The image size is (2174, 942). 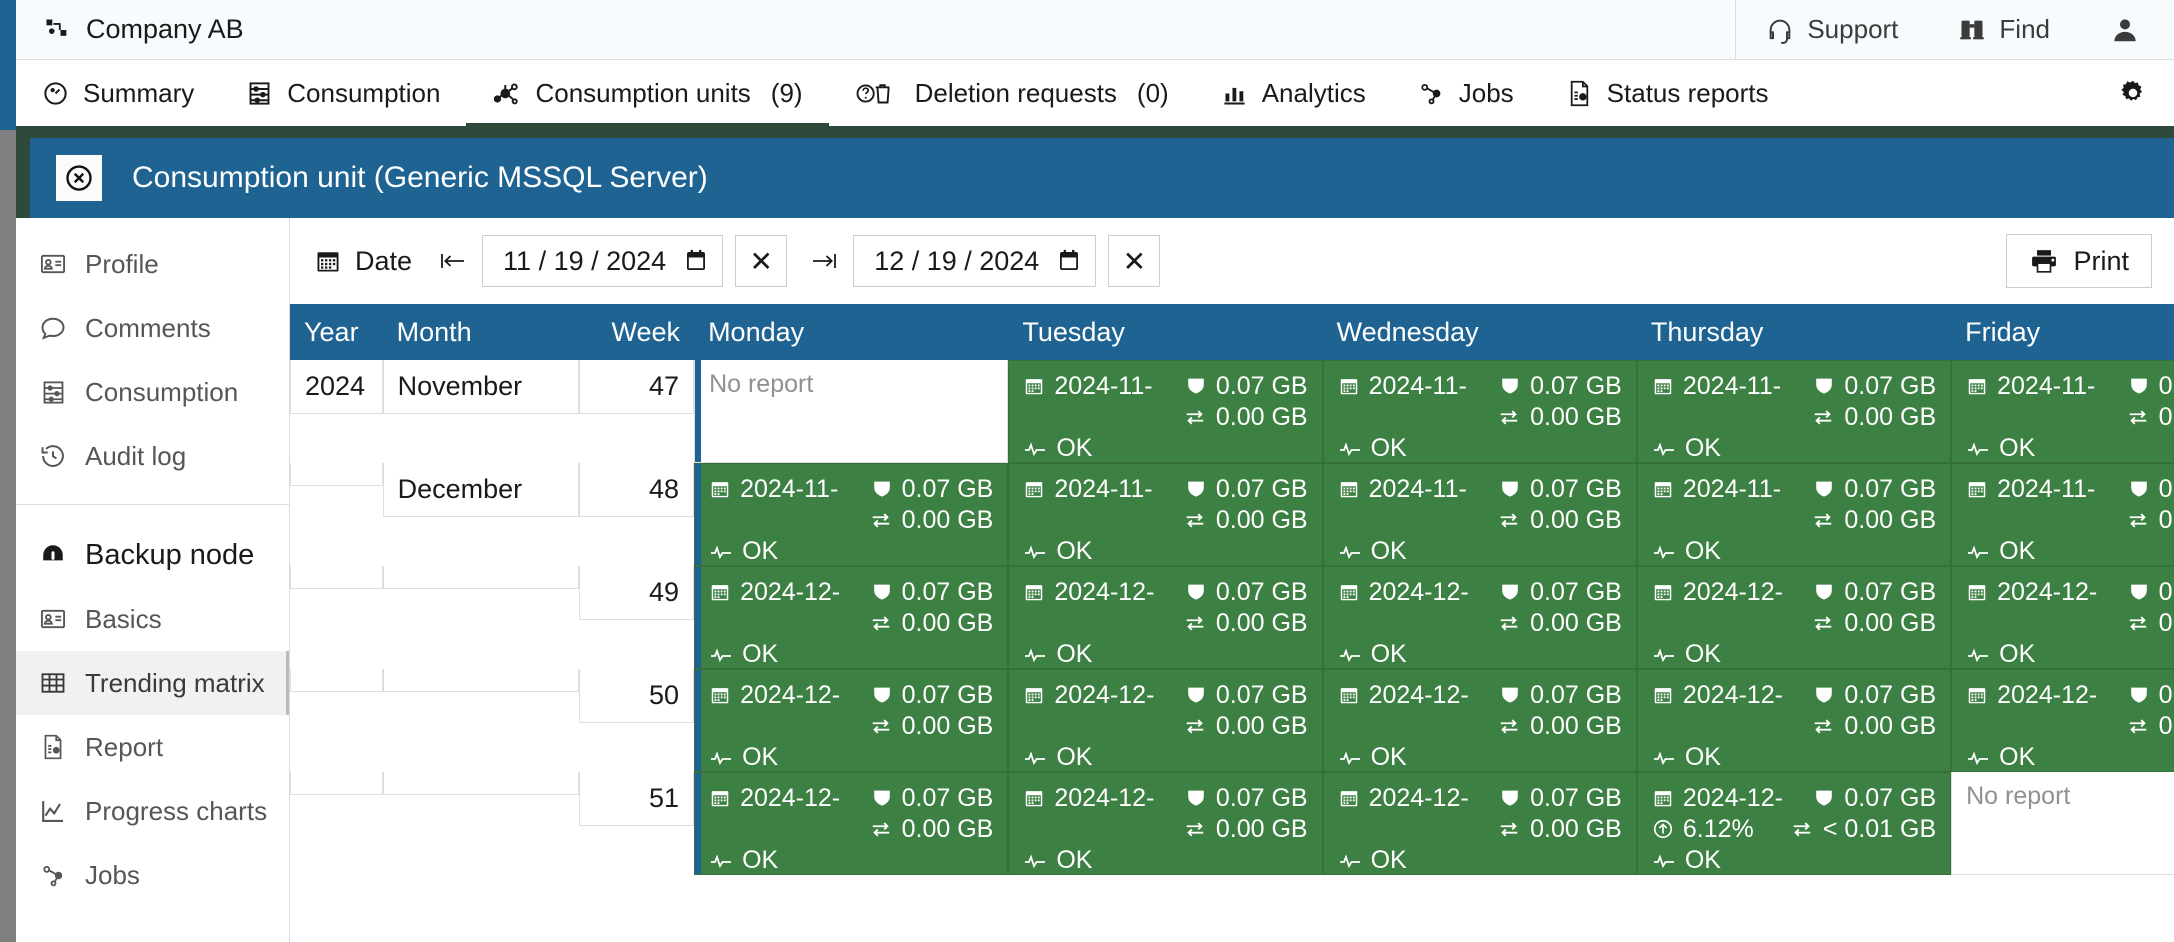 What do you see at coordinates (851, 332) in the screenshot?
I see `col-monday: Monday` at bounding box center [851, 332].